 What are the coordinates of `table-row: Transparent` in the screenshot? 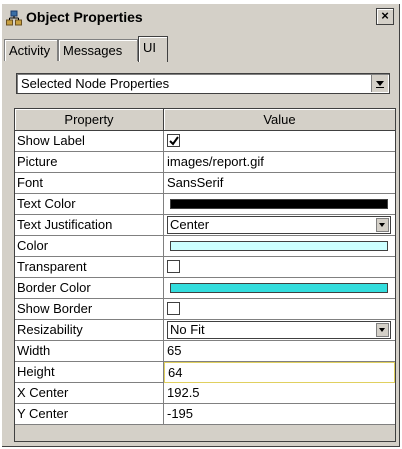 It's located at (205, 267).